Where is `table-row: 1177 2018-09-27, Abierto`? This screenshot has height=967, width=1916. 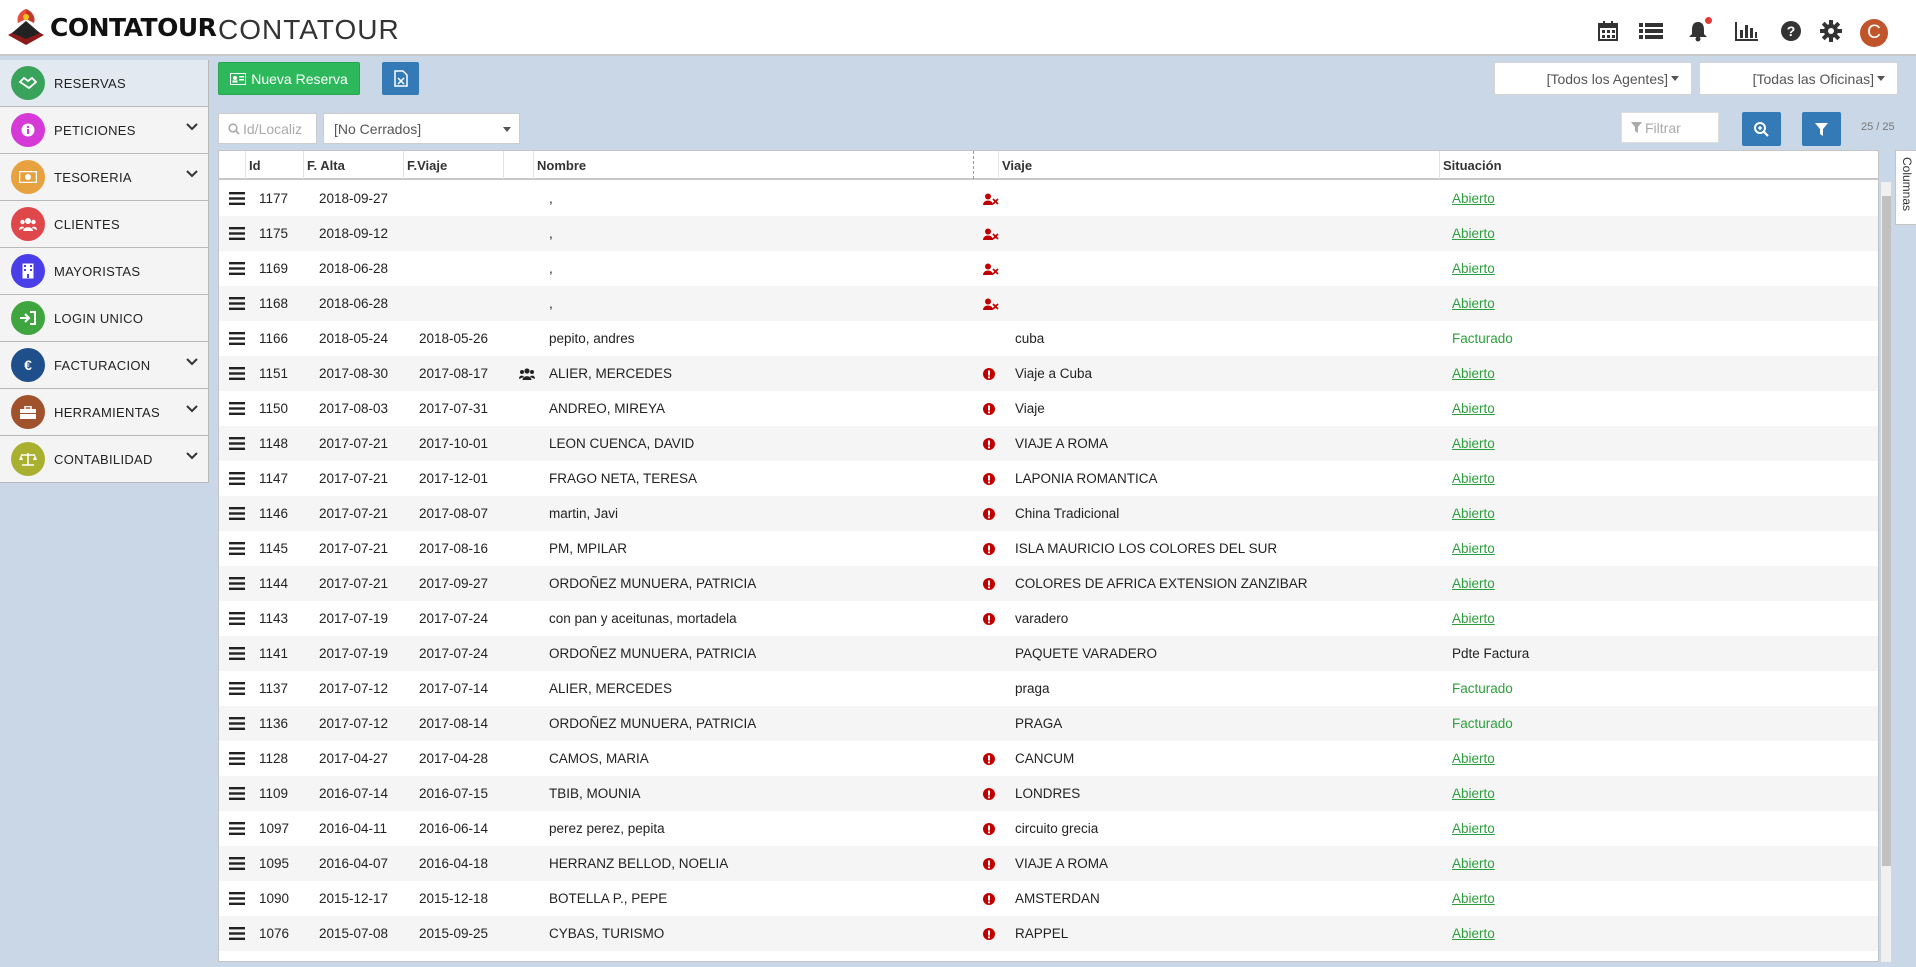 table-row: 1177 2018-09-27, Abierto is located at coordinates (1048, 198).